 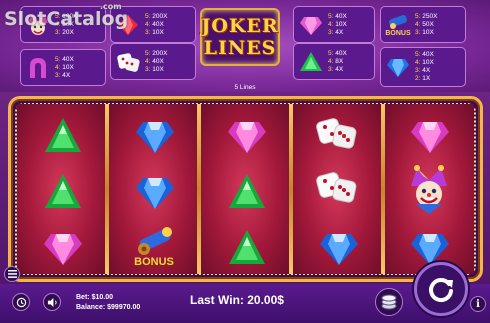 I want to click on bonus-label: BONUS, so click(x=154, y=262).